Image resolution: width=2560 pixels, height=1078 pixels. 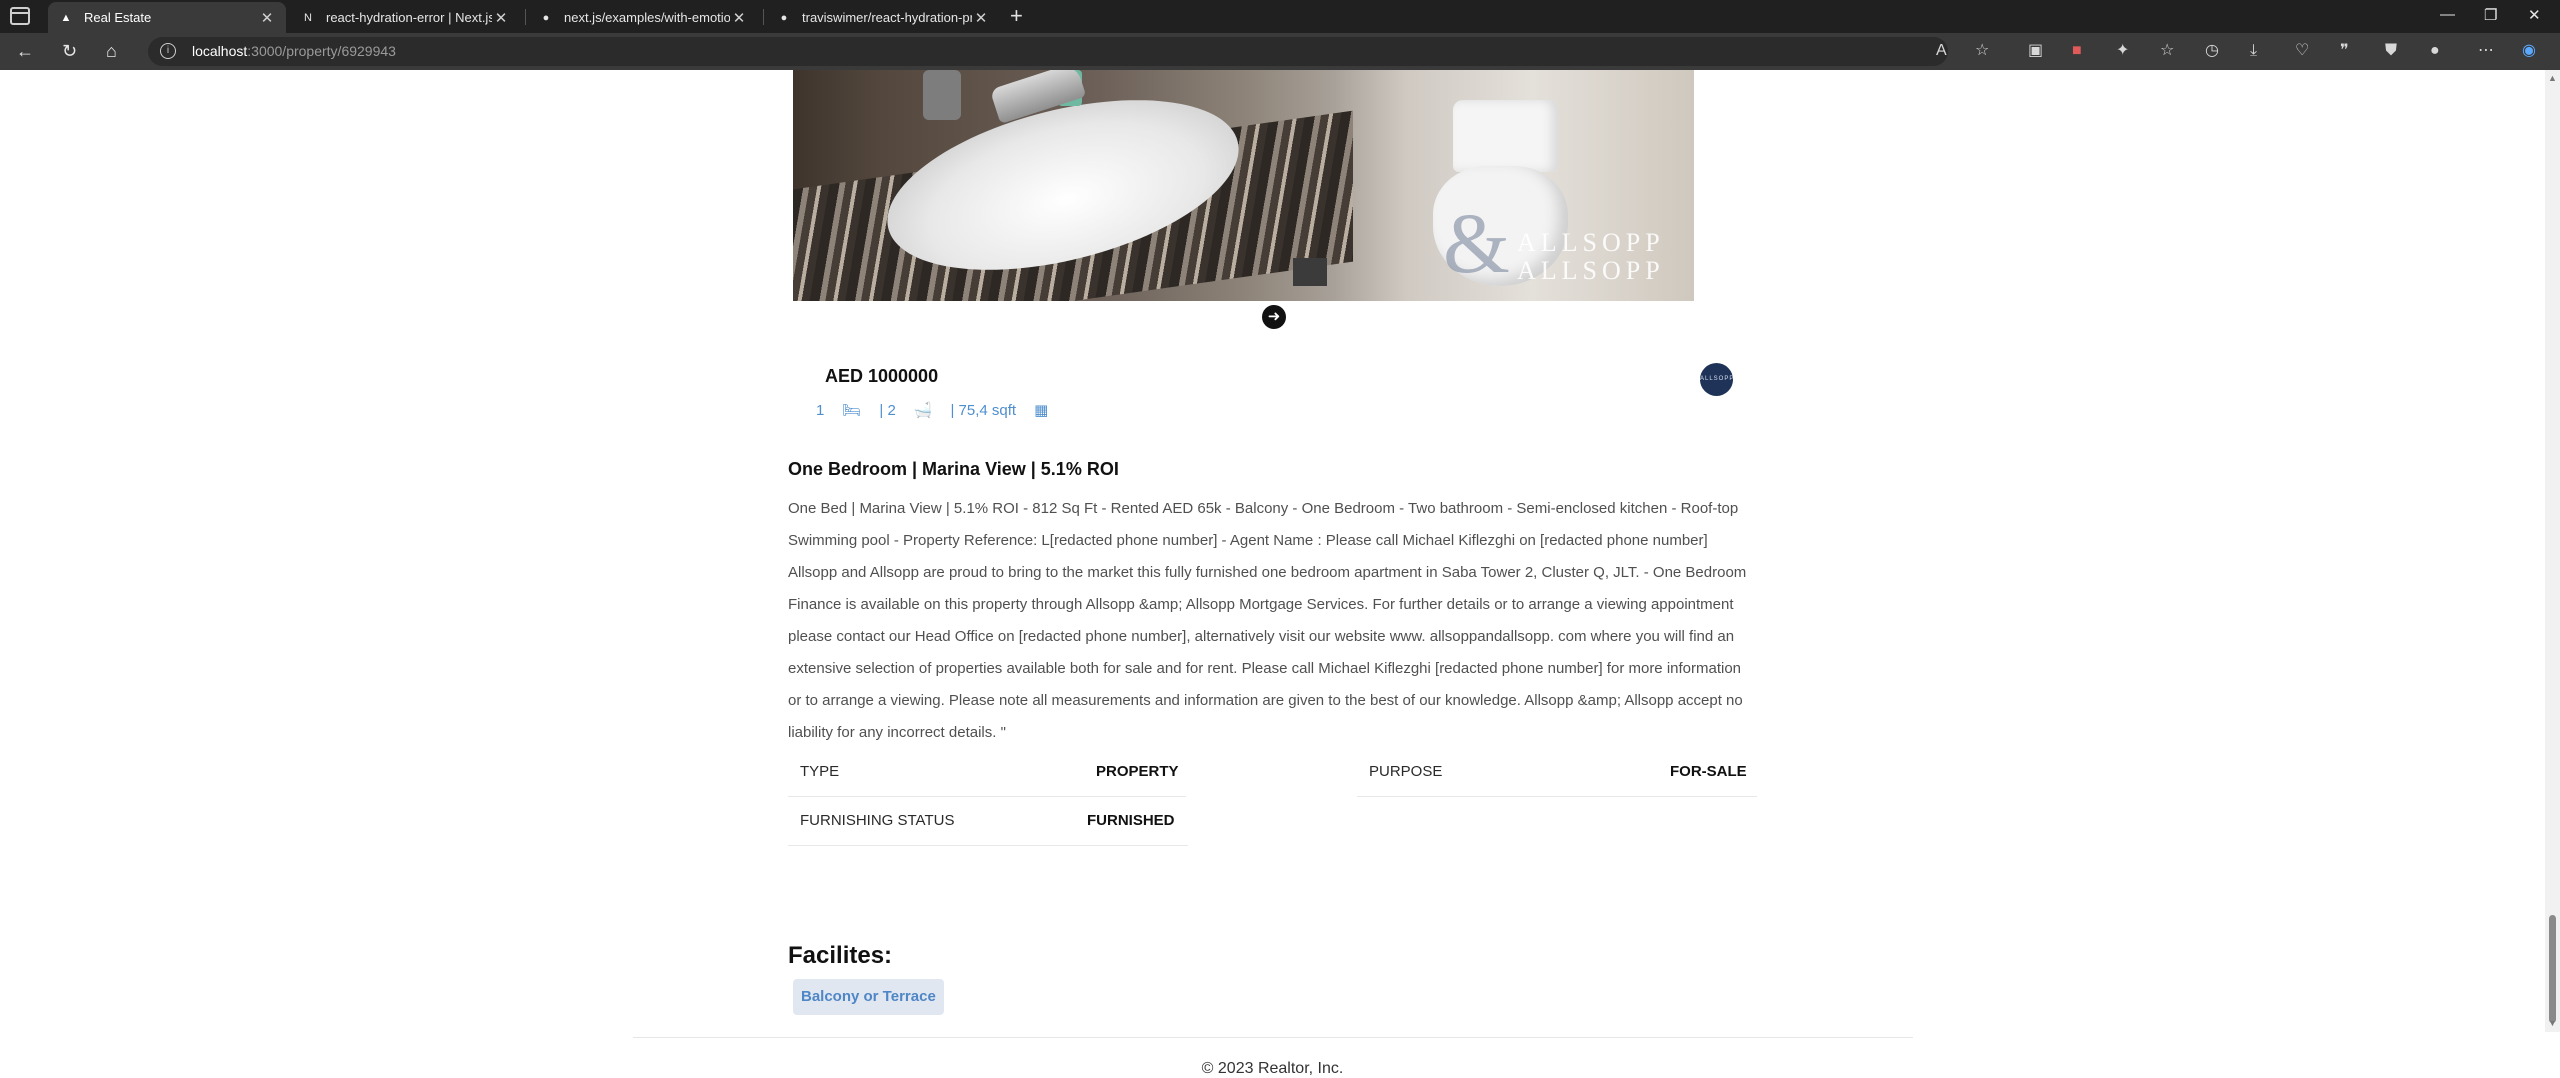 I want to click on address-bar: i localhost:3000/property/6929943, so click(x=1048, y=51).